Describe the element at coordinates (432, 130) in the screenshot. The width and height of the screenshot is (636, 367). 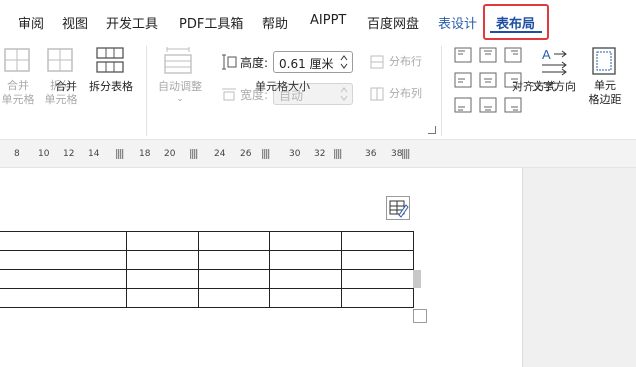
I see `dialog-launcher-icon` at that location.